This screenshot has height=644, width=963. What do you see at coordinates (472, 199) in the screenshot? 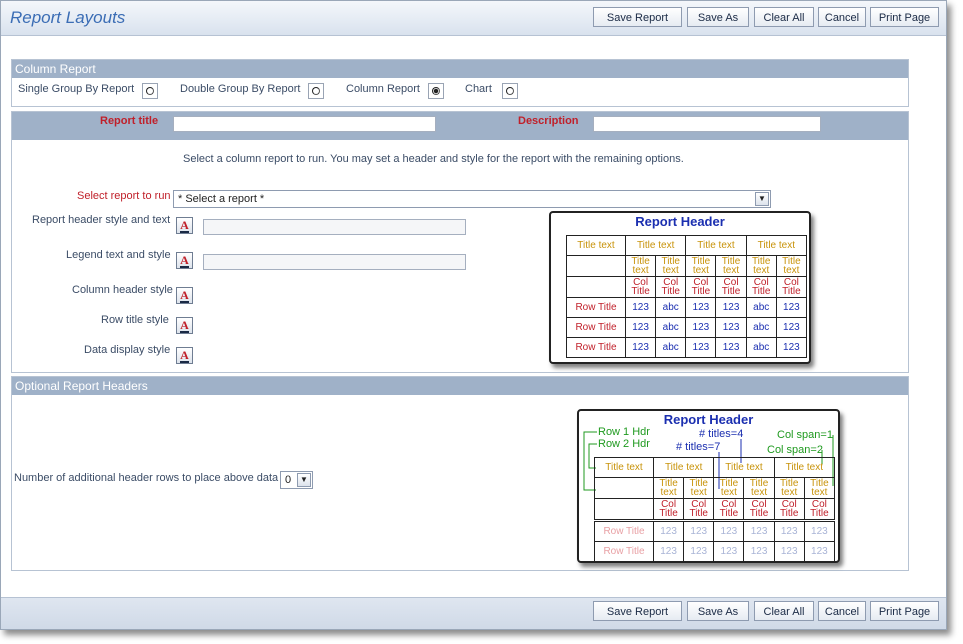
I see `select-report-dropdown: * Select a report * ▼` at bounding box center [472, 199].